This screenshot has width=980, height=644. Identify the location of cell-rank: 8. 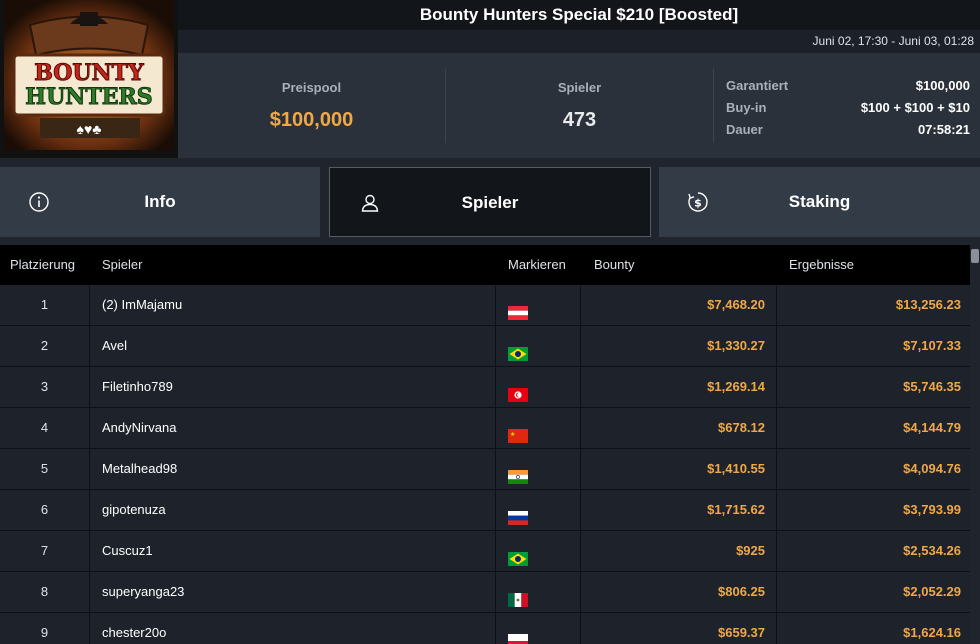
(44, 591).